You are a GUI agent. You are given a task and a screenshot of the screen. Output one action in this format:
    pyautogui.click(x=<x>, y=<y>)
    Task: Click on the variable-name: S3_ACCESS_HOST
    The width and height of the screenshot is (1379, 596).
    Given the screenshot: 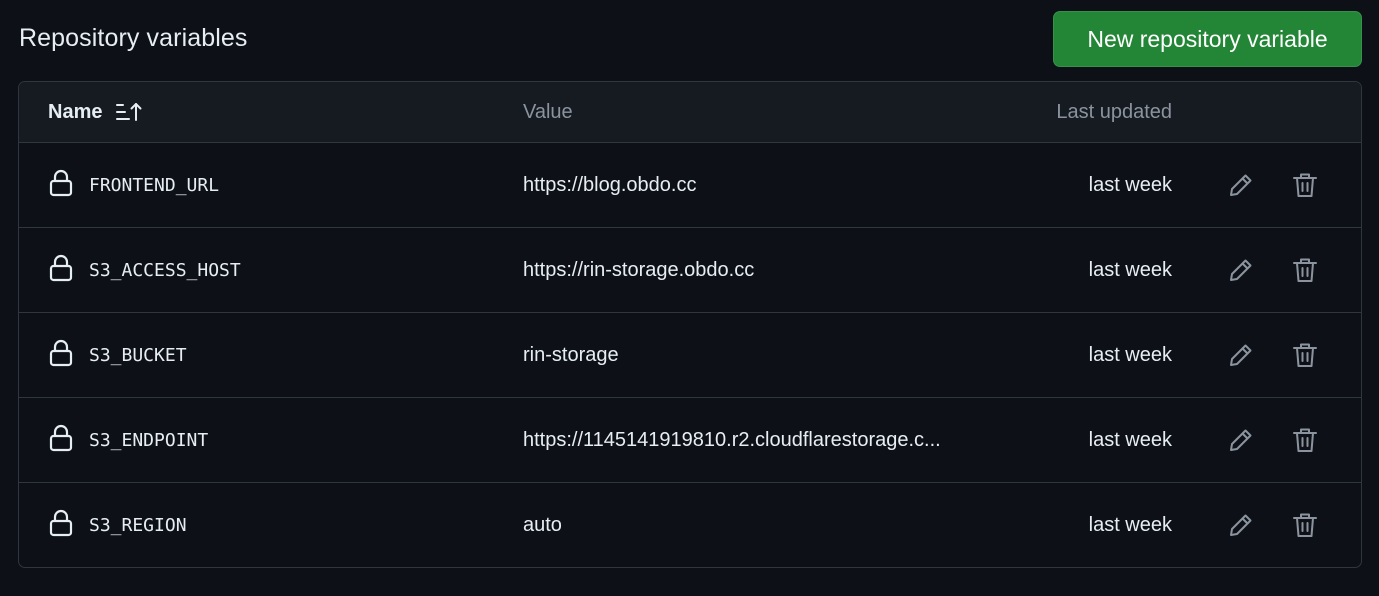 What is the action you would take?
    pyautogui.click(x=165, y=270)
    